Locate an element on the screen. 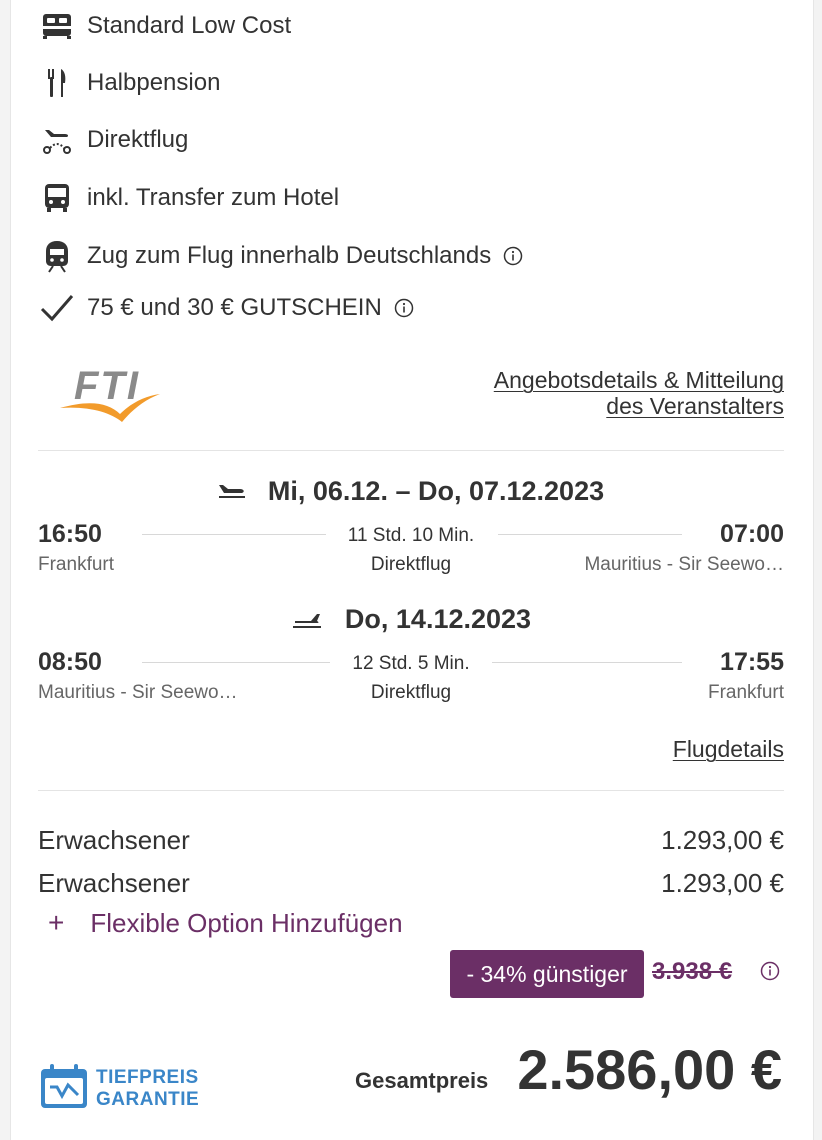 This screenshot has height=1140, width=822. outbound-date-row: Mi, 06.12. – Do, 07.12.2023 is located at coordinates (411, 491).